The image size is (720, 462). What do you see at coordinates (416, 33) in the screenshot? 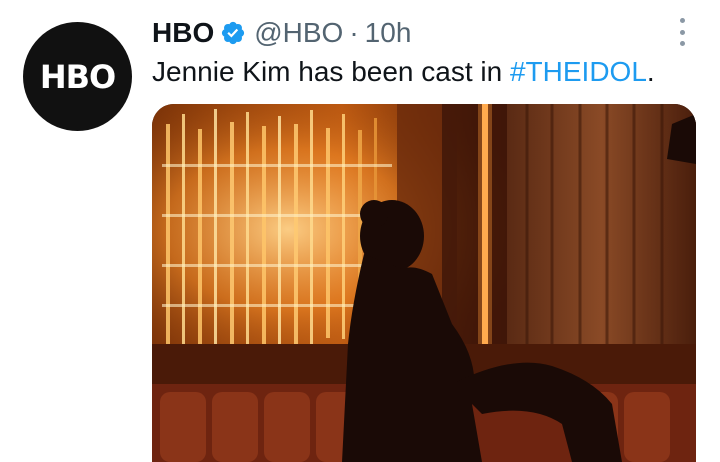
I see `tweet-header: HBO @HBO · 10h` at bounding box center [416, 33].